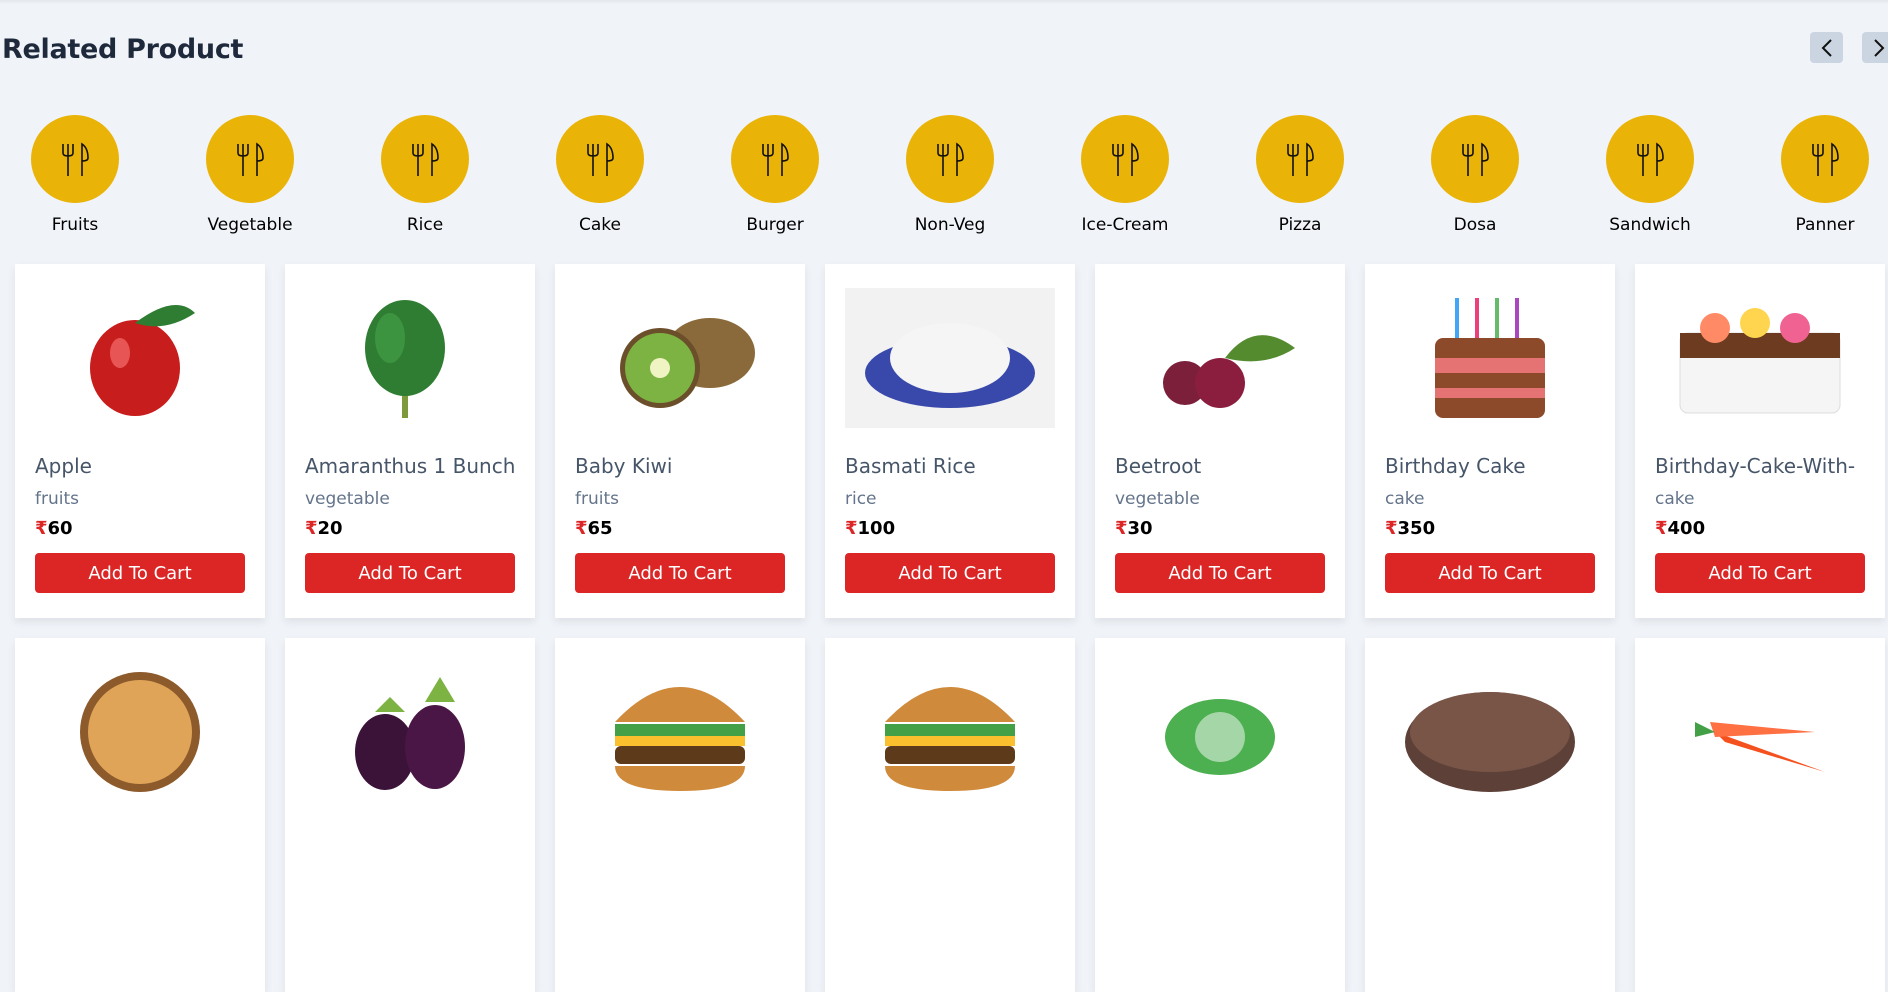 The height and width of the screenshot is (992, 1888). I want to click on product-price: ₹60, so click(54, 528).